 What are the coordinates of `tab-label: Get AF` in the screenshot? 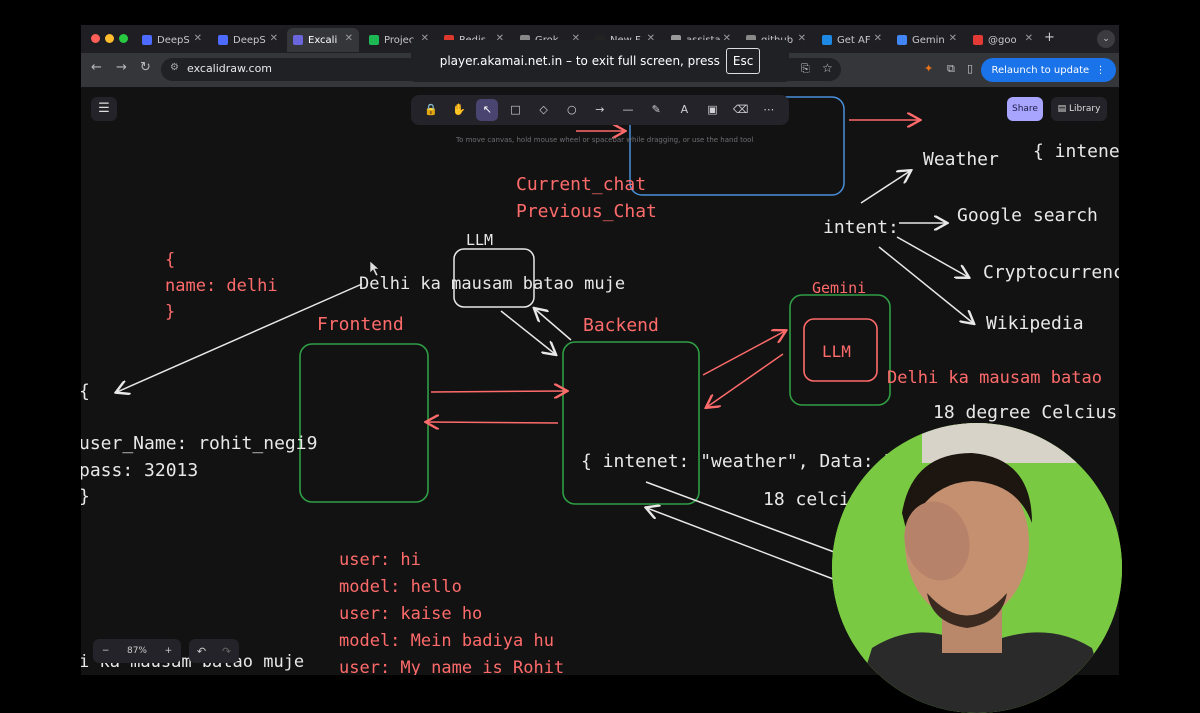 It's located at (854, 40).